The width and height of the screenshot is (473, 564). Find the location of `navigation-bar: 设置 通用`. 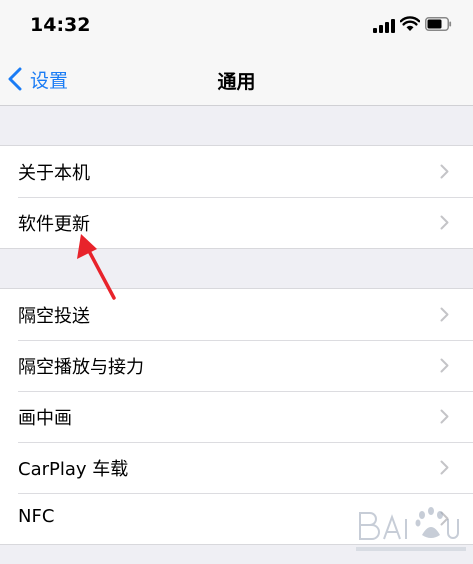

navigation-bar: 设置 通用 is located at coordinates (236, 79).